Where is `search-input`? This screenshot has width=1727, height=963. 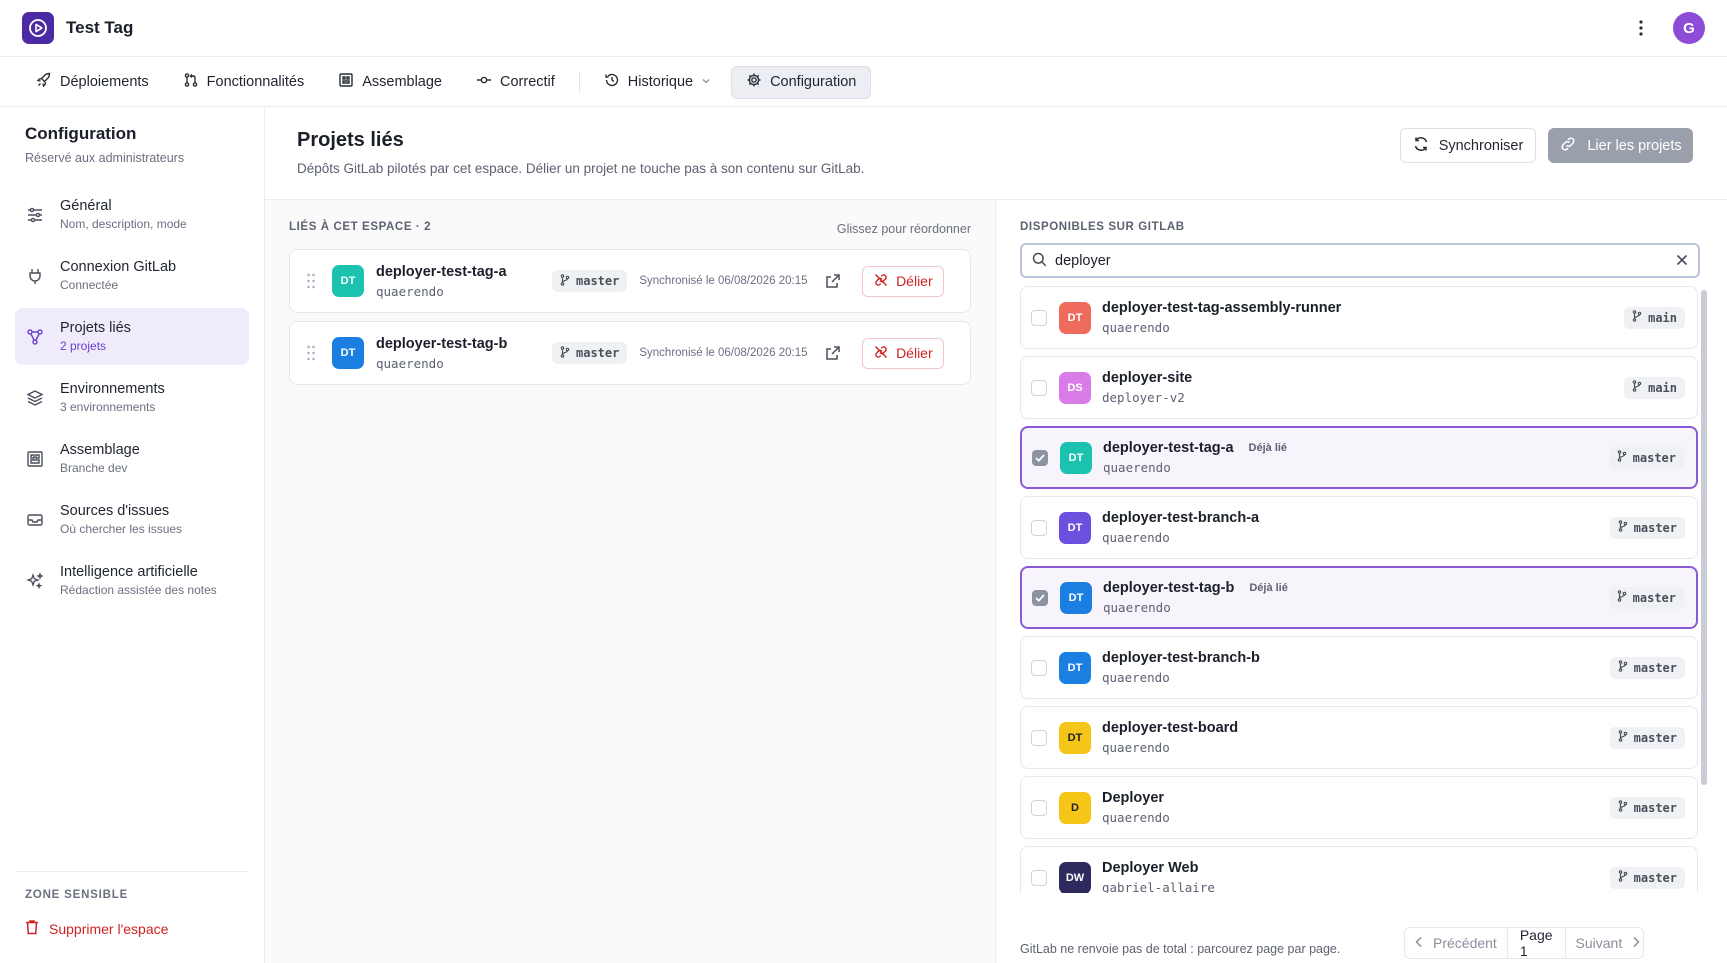 search-input is located at coordinates (1365, 260).